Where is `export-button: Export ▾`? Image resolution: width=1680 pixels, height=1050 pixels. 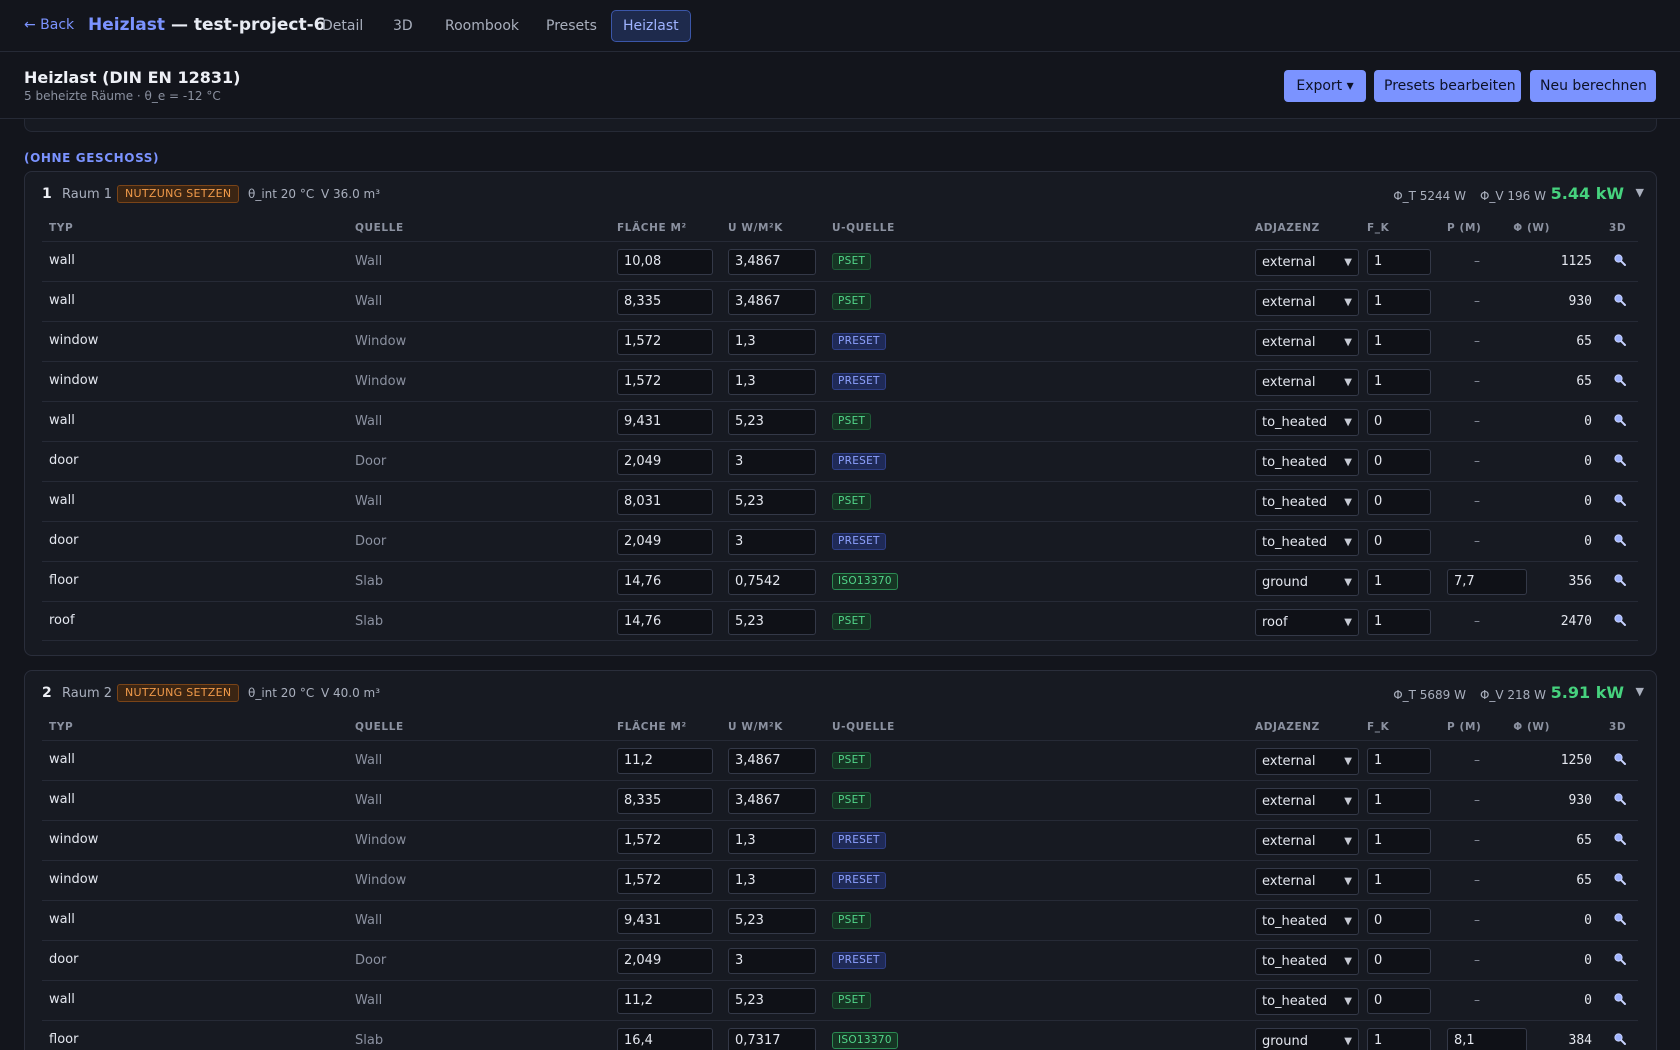
export-button: Export ▾ is located at coordinates (1325, 86).